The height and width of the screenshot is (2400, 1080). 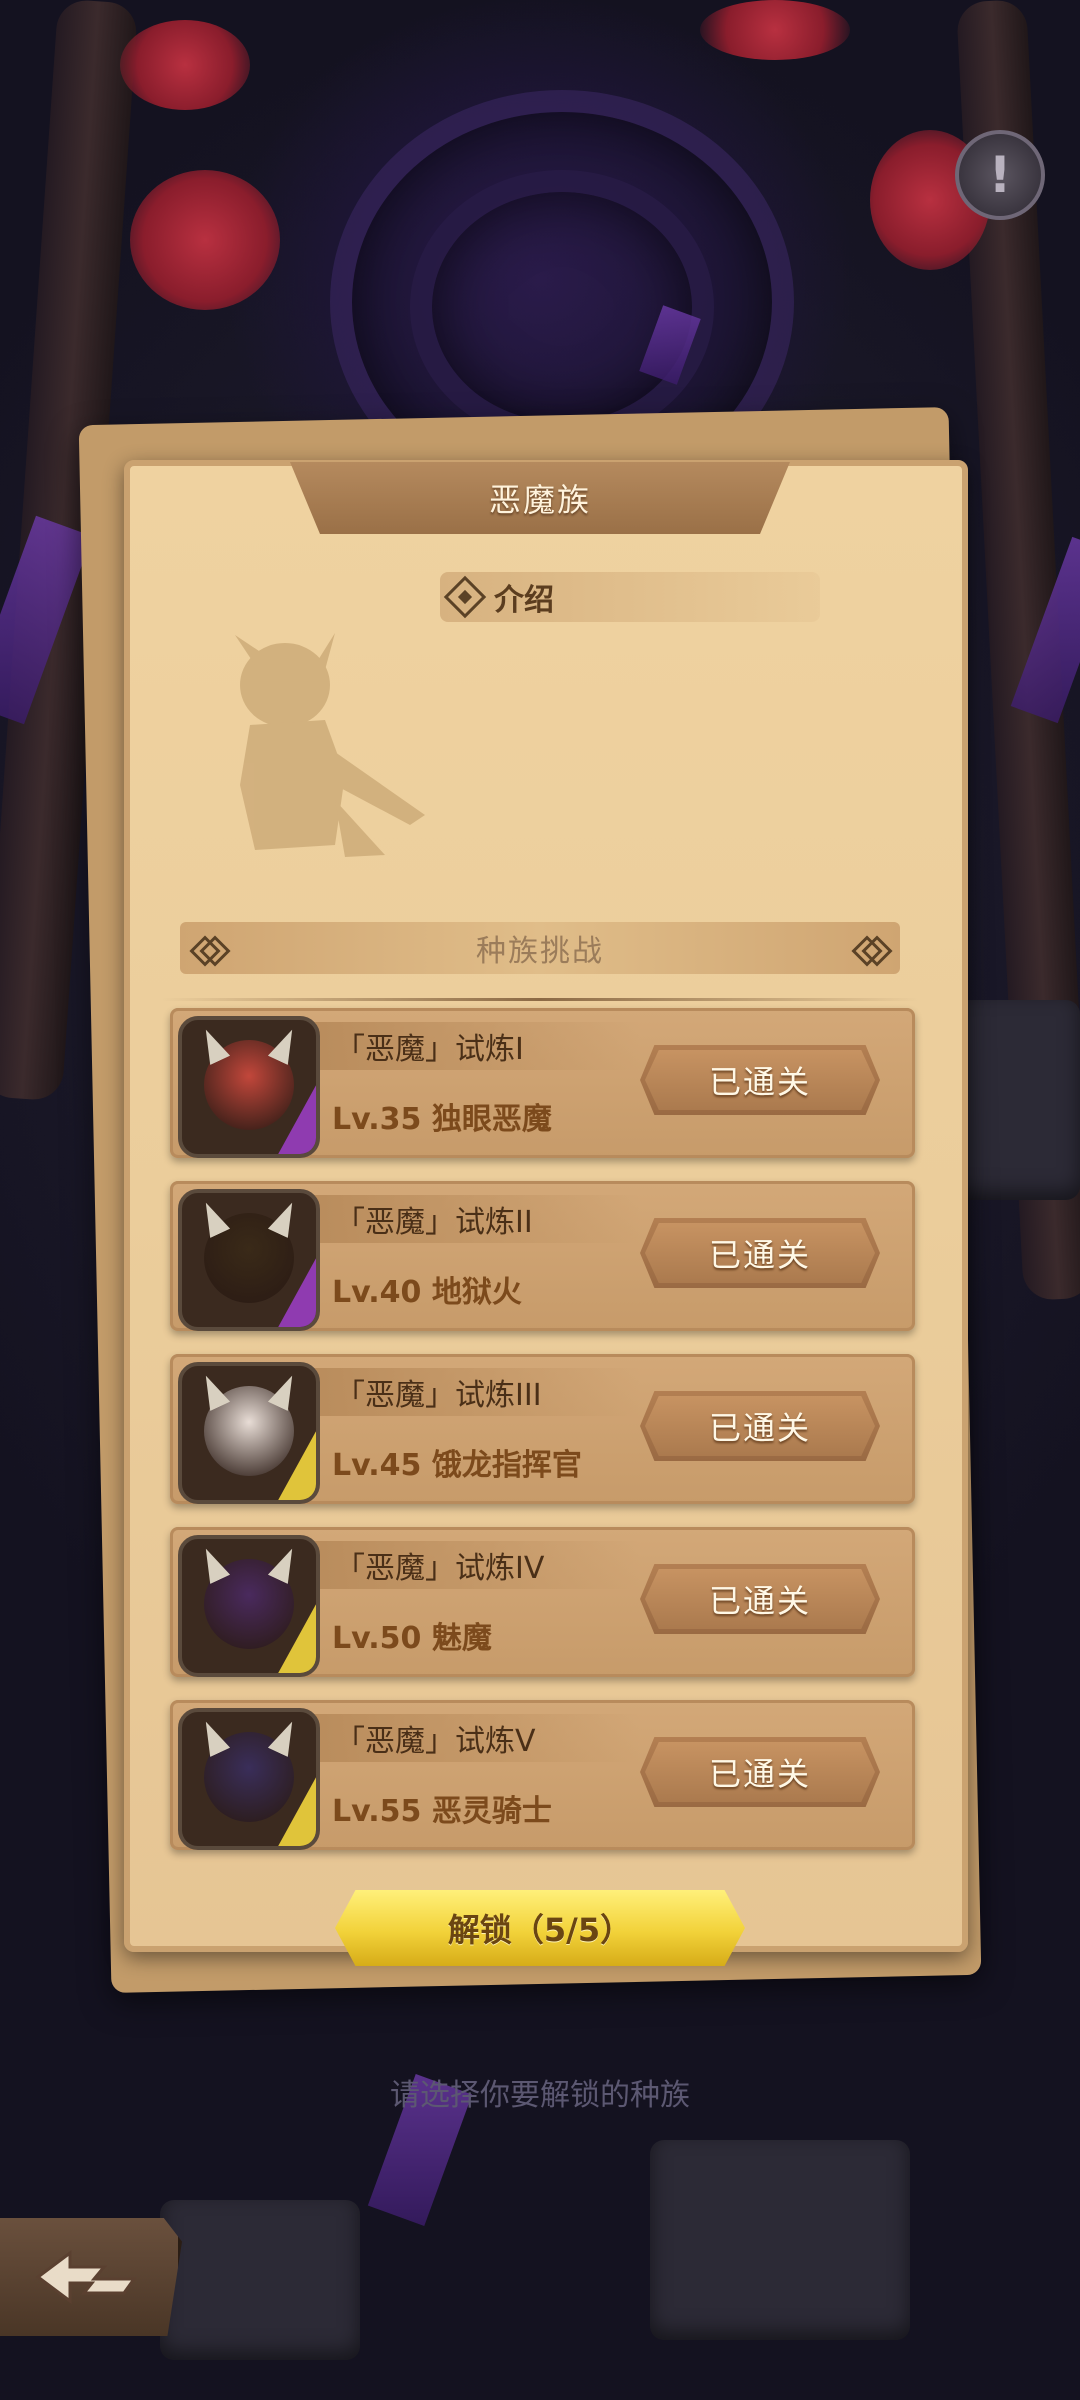 What do you see at coordinates (542, 1256) in the screenshot?
I see `trial-row: 「恶魔」试炼II Lv.40 地狱火 已通关` at bounding box center [542, 1256].